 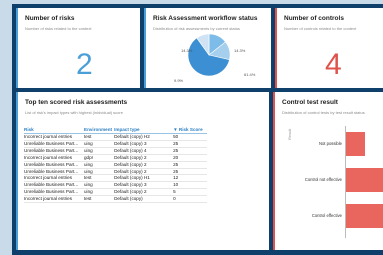 What do you see at coordinates (144, 199) in the screenshot?
I see `cell-impact-type: Default (copy)` at bounding box center [144, 199].